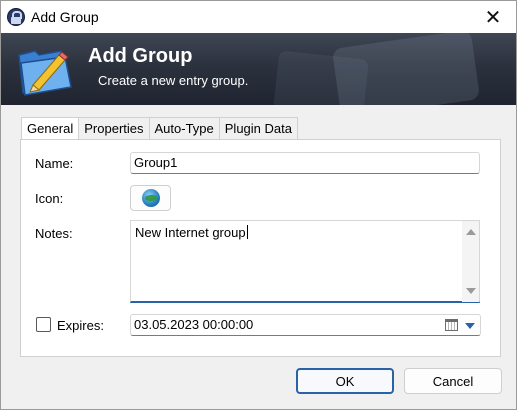 This screenshot has width=517, height=410. What do you see at coordinates (451, 325) in the screenshot?
I see `calendar-icon` at bounding box center [451, 325].